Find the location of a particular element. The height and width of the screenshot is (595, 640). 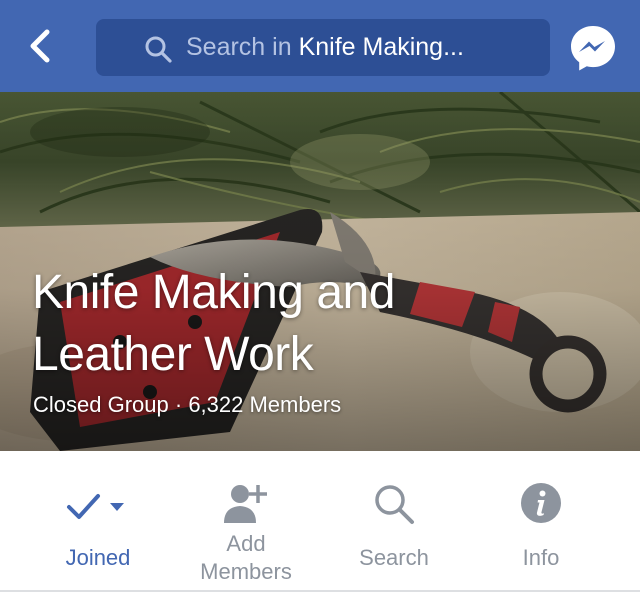

info-label: Info is located at coordinates (541, 557).